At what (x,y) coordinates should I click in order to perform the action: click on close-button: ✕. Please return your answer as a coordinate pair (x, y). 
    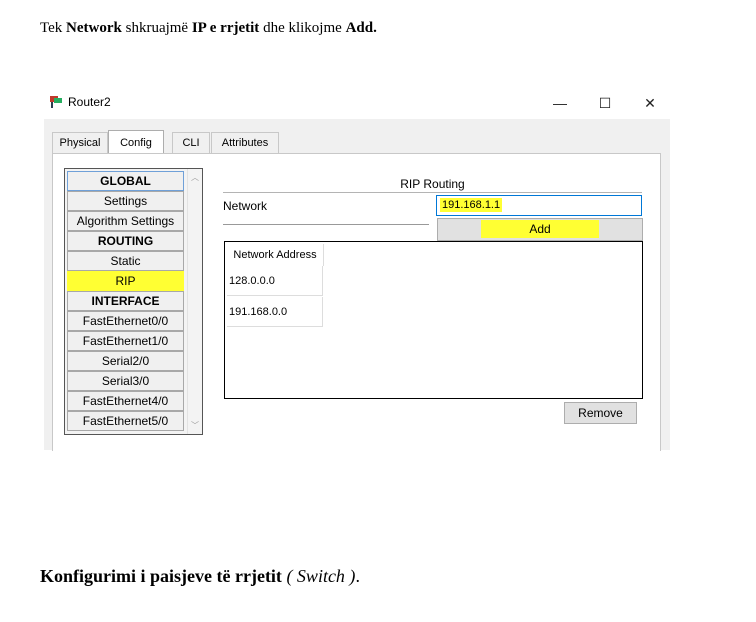
    Looking at the image, I should click on (650, 103).